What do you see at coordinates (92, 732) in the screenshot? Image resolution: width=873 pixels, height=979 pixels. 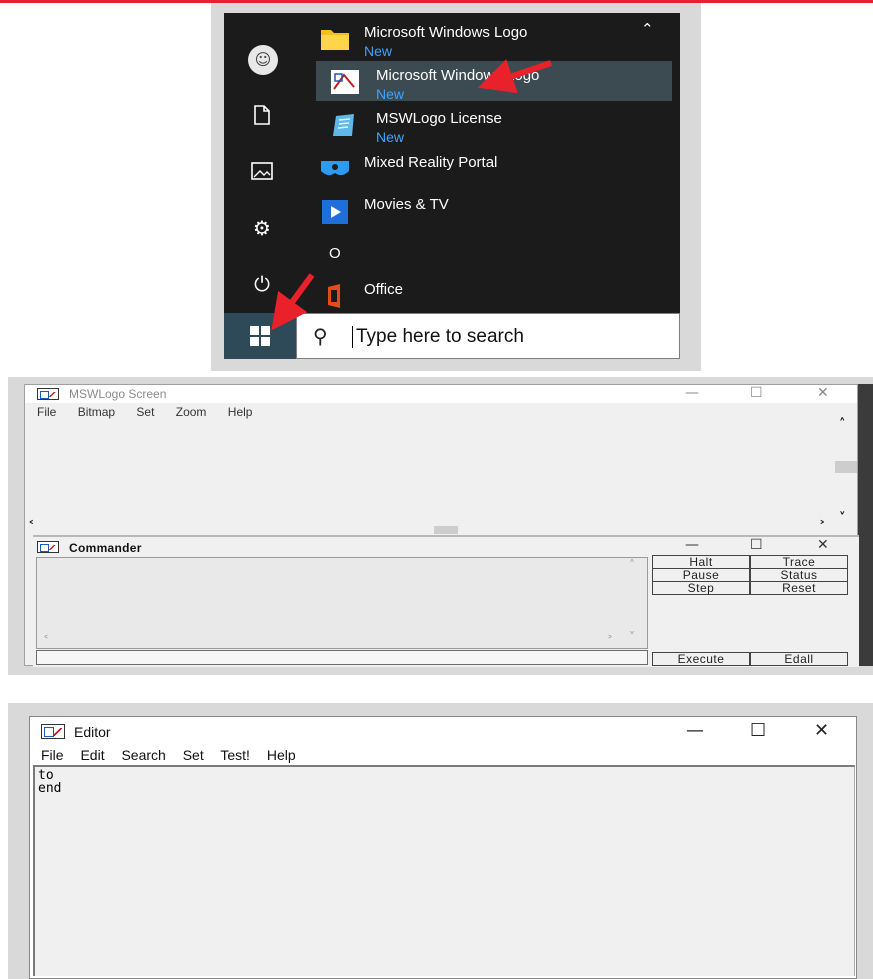 I see `window-title: Editor` at bounding box center [92, 732].